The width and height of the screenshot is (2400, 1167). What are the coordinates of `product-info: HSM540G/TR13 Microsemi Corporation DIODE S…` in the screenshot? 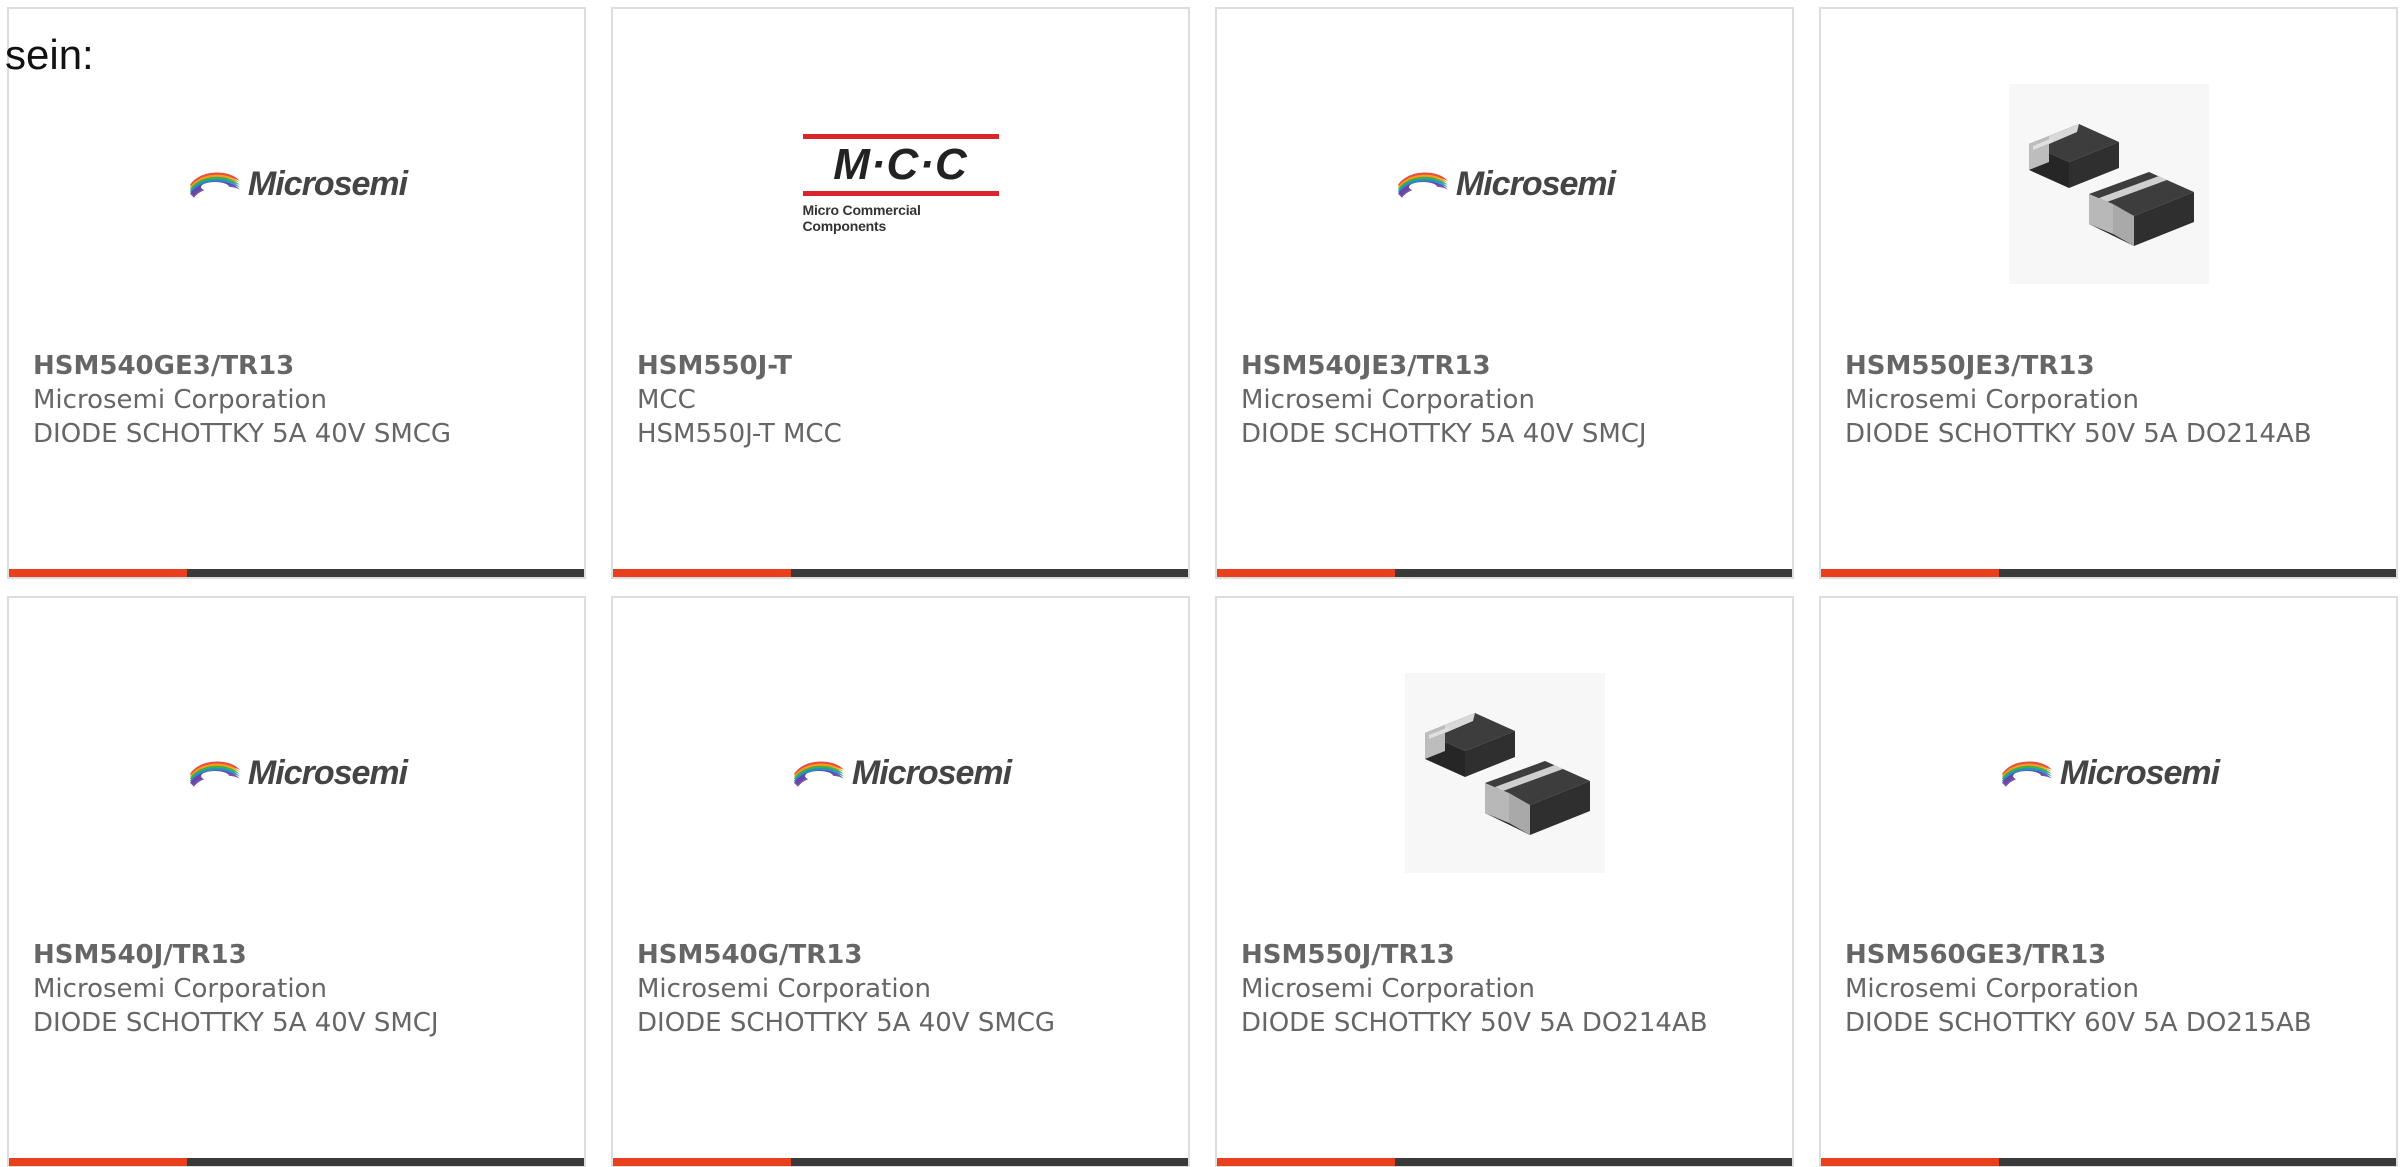 It's located at (902, 989).